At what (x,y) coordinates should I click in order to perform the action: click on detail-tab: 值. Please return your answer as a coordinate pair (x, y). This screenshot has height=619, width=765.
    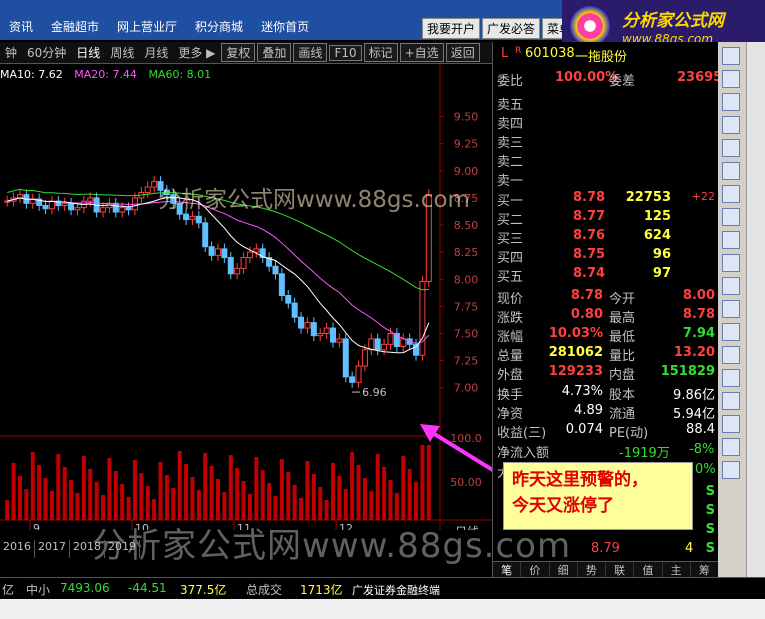
    Looking at the image, I should click on (648, 569).